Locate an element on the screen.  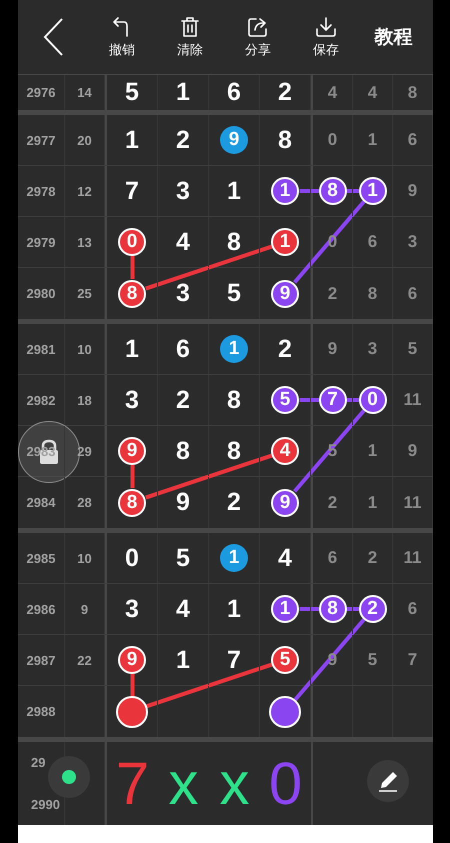
undo-button: 撤销 is located at coordinates (122, 37).